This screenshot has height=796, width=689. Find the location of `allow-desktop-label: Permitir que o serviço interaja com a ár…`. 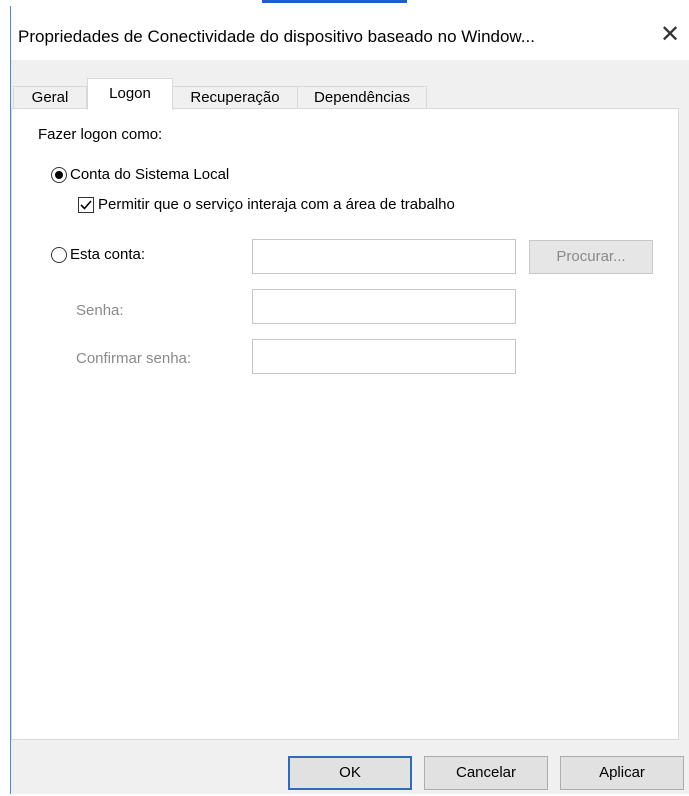

allow-desktop-label: Permitir que o serviço interaja com a ár… is located at coordinates (276, 204).